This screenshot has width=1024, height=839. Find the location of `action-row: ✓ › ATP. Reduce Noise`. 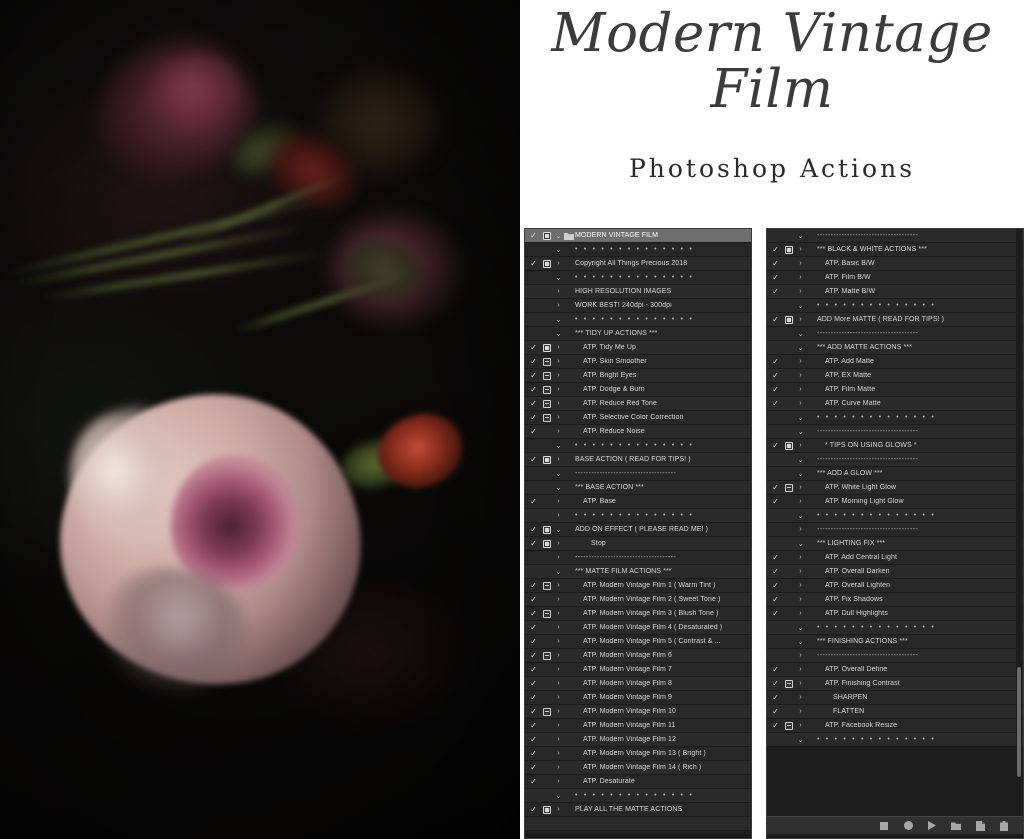

action-row: ✓ › ATP. Reduce Noise is located at coordinates (638, 432).